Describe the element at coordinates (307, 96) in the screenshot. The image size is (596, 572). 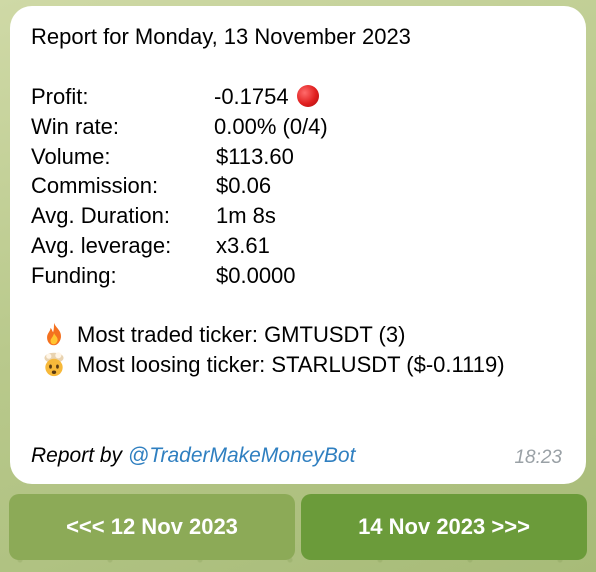
I see `red-circle-icon` at that location.